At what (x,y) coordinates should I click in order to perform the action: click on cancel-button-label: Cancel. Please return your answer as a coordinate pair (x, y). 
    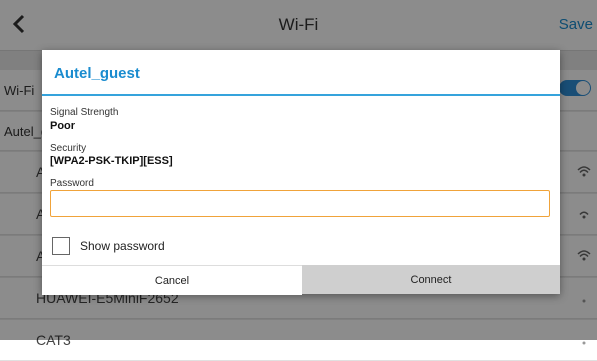
    Looking at the image, I should click on (172, 280).